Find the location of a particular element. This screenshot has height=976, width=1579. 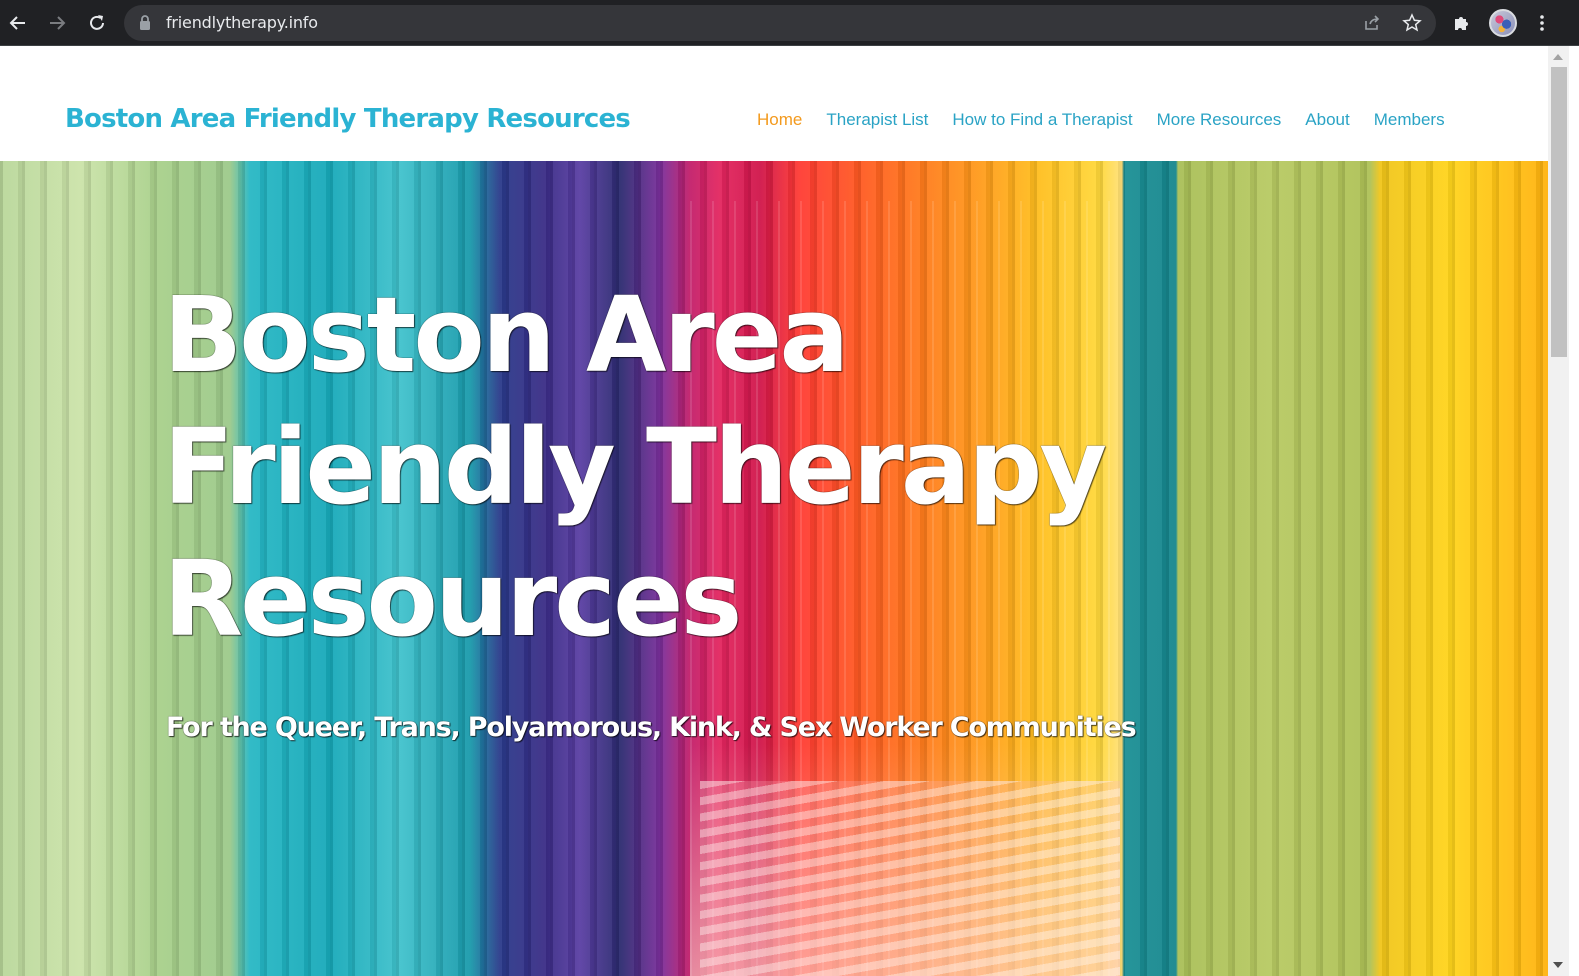

browser-menu-button is located at coordinates (1542, 23).